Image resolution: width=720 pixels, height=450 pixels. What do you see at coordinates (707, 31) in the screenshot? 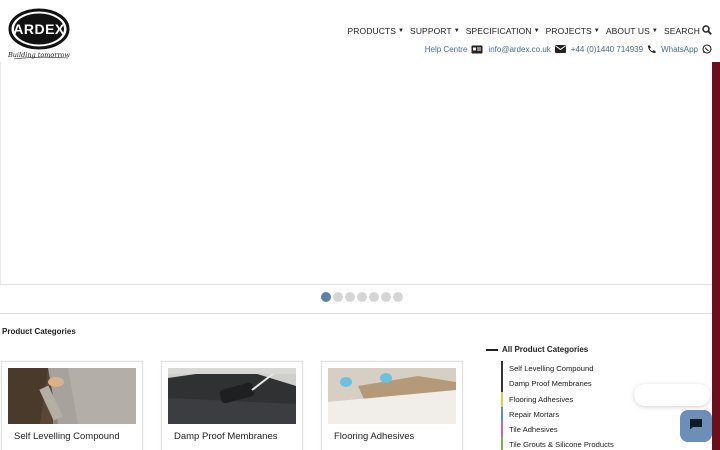
I see `search-icon` at bounding box center [707, 31].